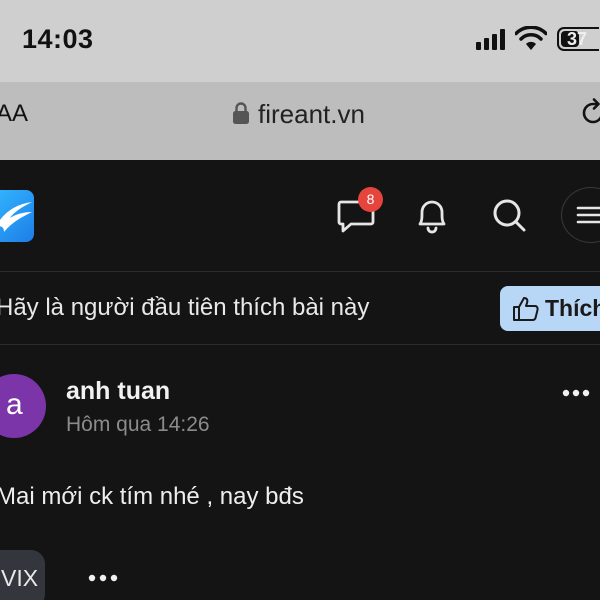 The height and width of the screenshot is (600, 600). I want to click on like-button-label: Thích, so click(572, 308).